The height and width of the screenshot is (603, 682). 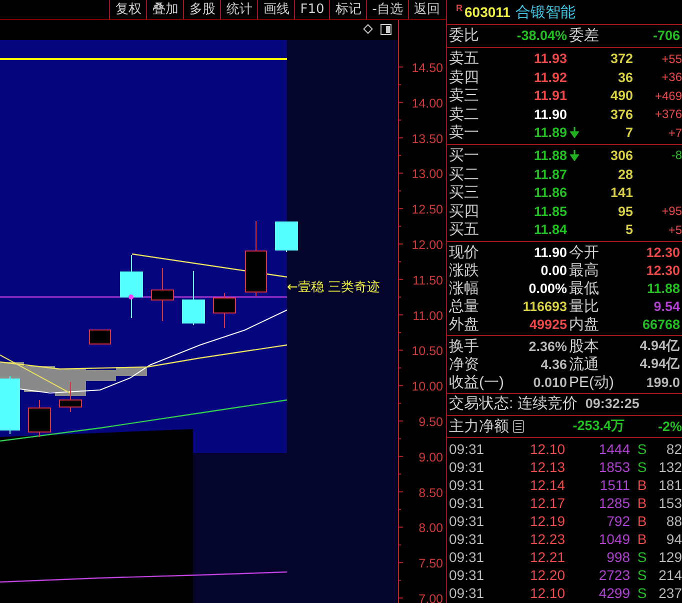 I want to click on field-value: 11.90, so click(x=550, y=252).